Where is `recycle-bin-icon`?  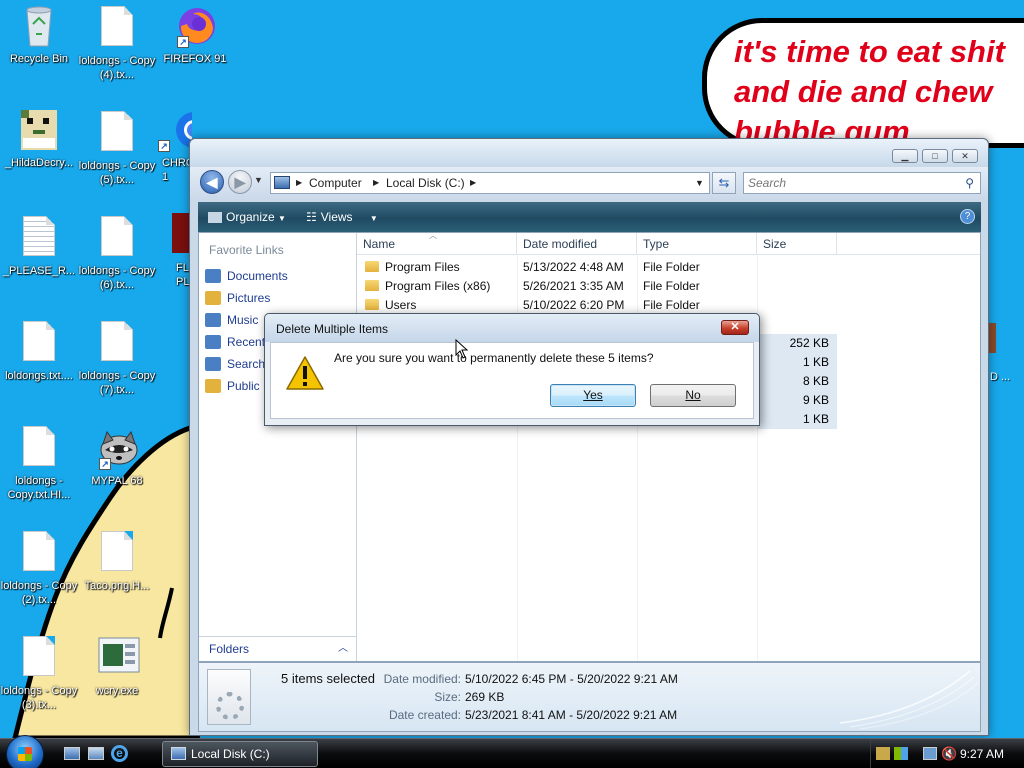
recycle-bin-icon is located at coordinates (39, 26).